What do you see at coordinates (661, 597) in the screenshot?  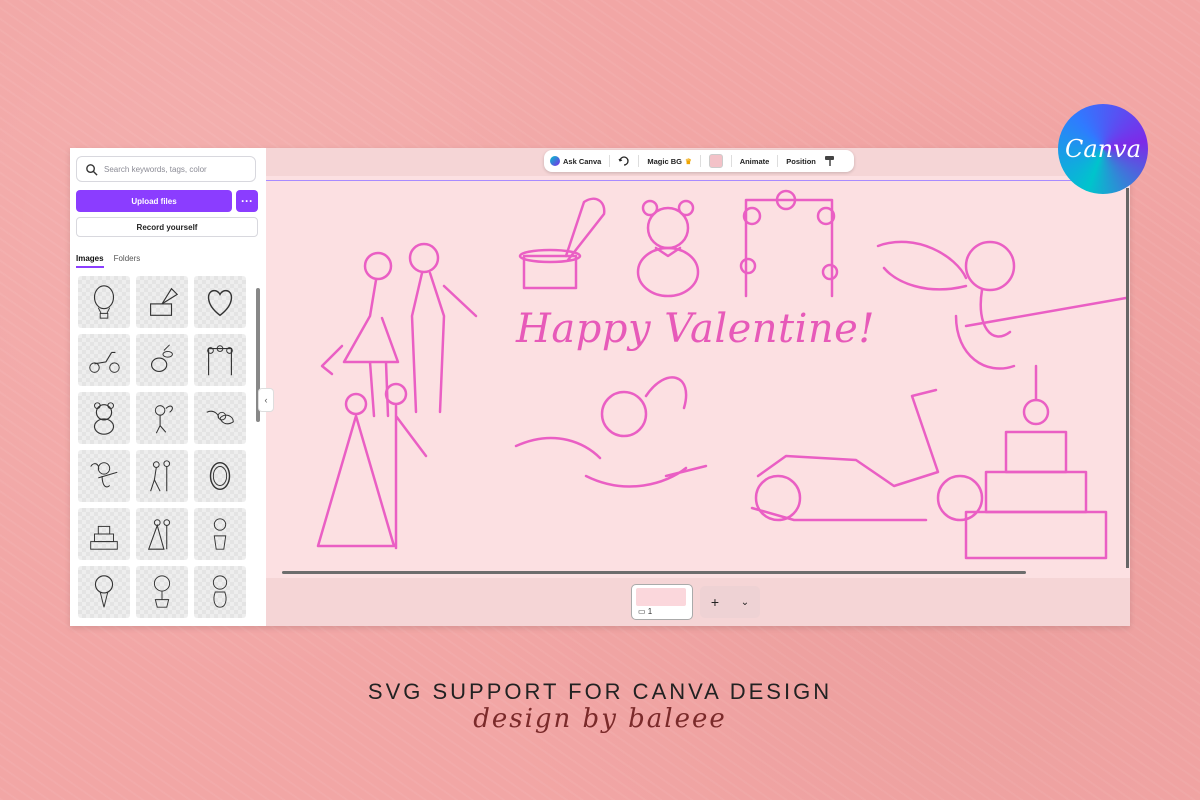 I see `page-preview` at bounding box center [661, 597].